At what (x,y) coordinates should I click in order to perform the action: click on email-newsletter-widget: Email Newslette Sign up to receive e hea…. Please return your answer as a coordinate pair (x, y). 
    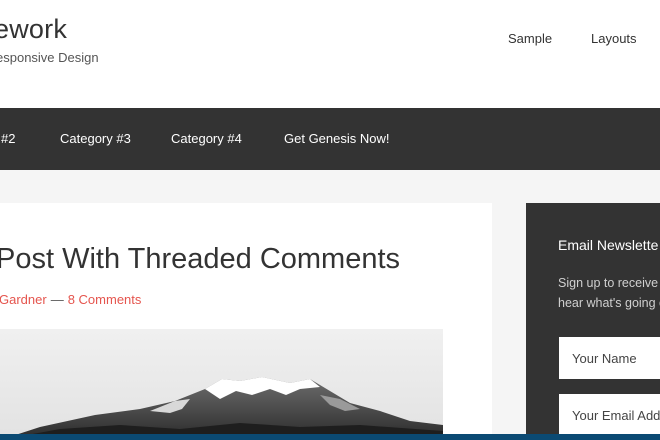
    Looking at the image, I should click on (593, 321).